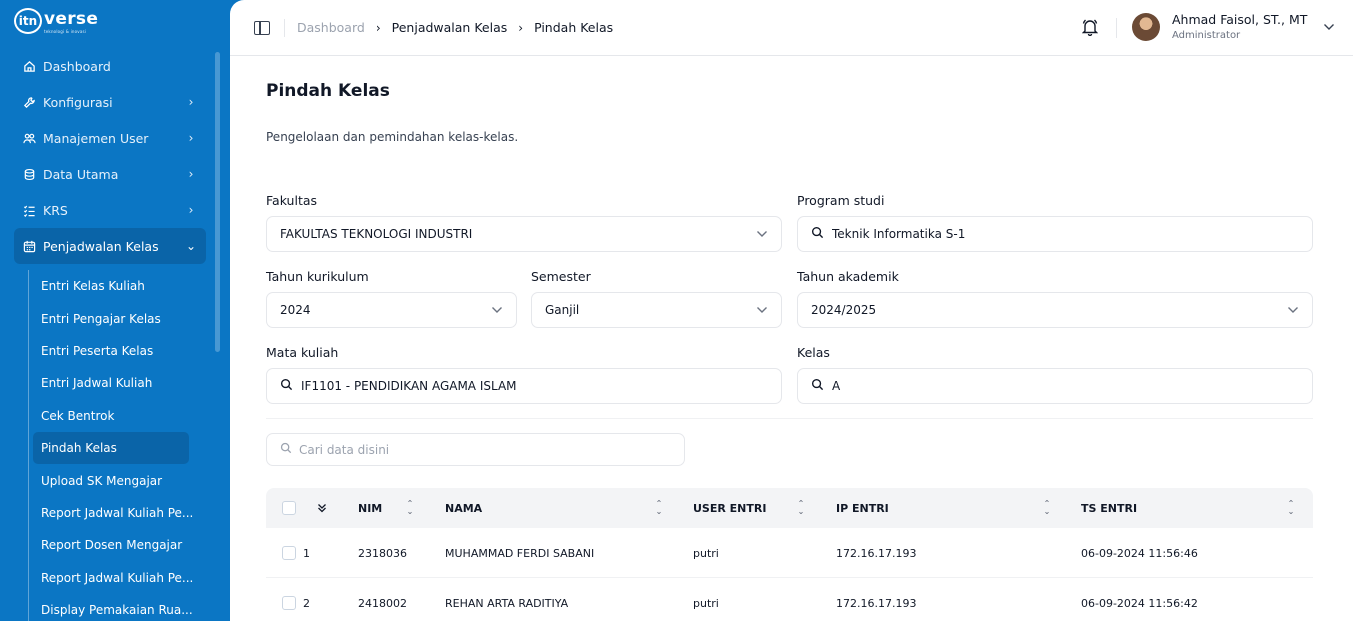  Describe the element at coordinates (841, 200) in the screenshot. I see `prodi-label: Program studi` at that location.